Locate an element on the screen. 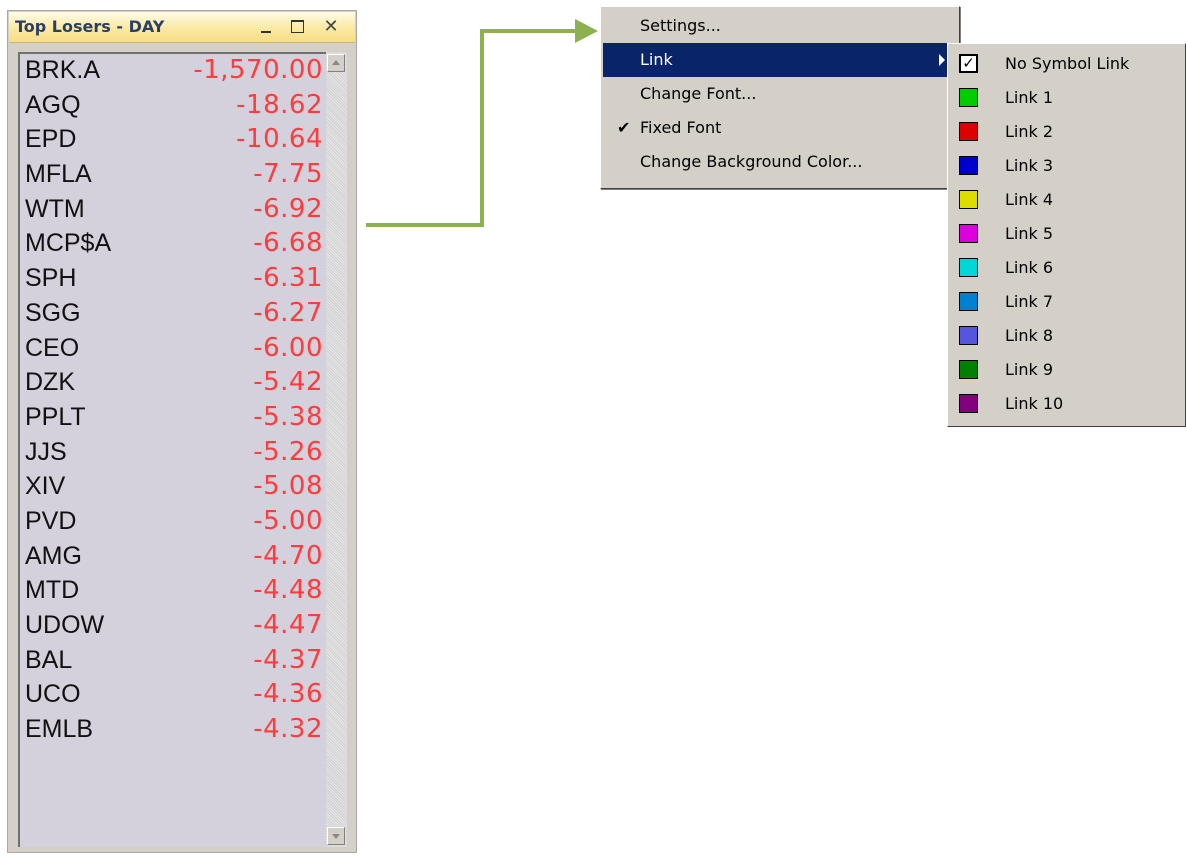 Image resolution: width=1186 pixels, height=857 pixels. submenu-item-link-9: Link 9 is located at coordinates (1066, 370).